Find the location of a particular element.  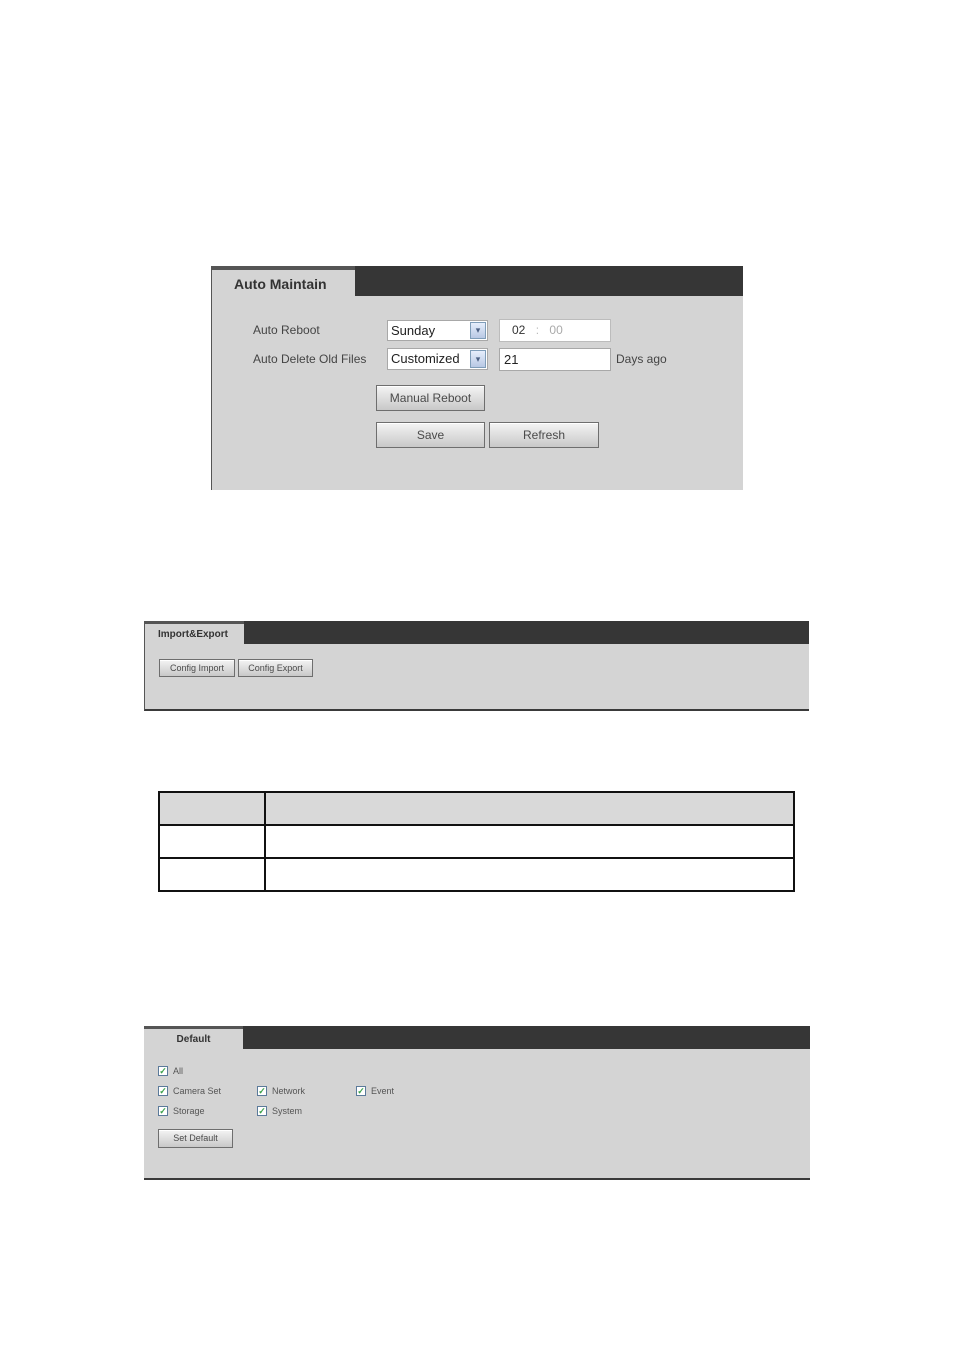

checkbox-label: Network is located at coordinates (289, 1091).